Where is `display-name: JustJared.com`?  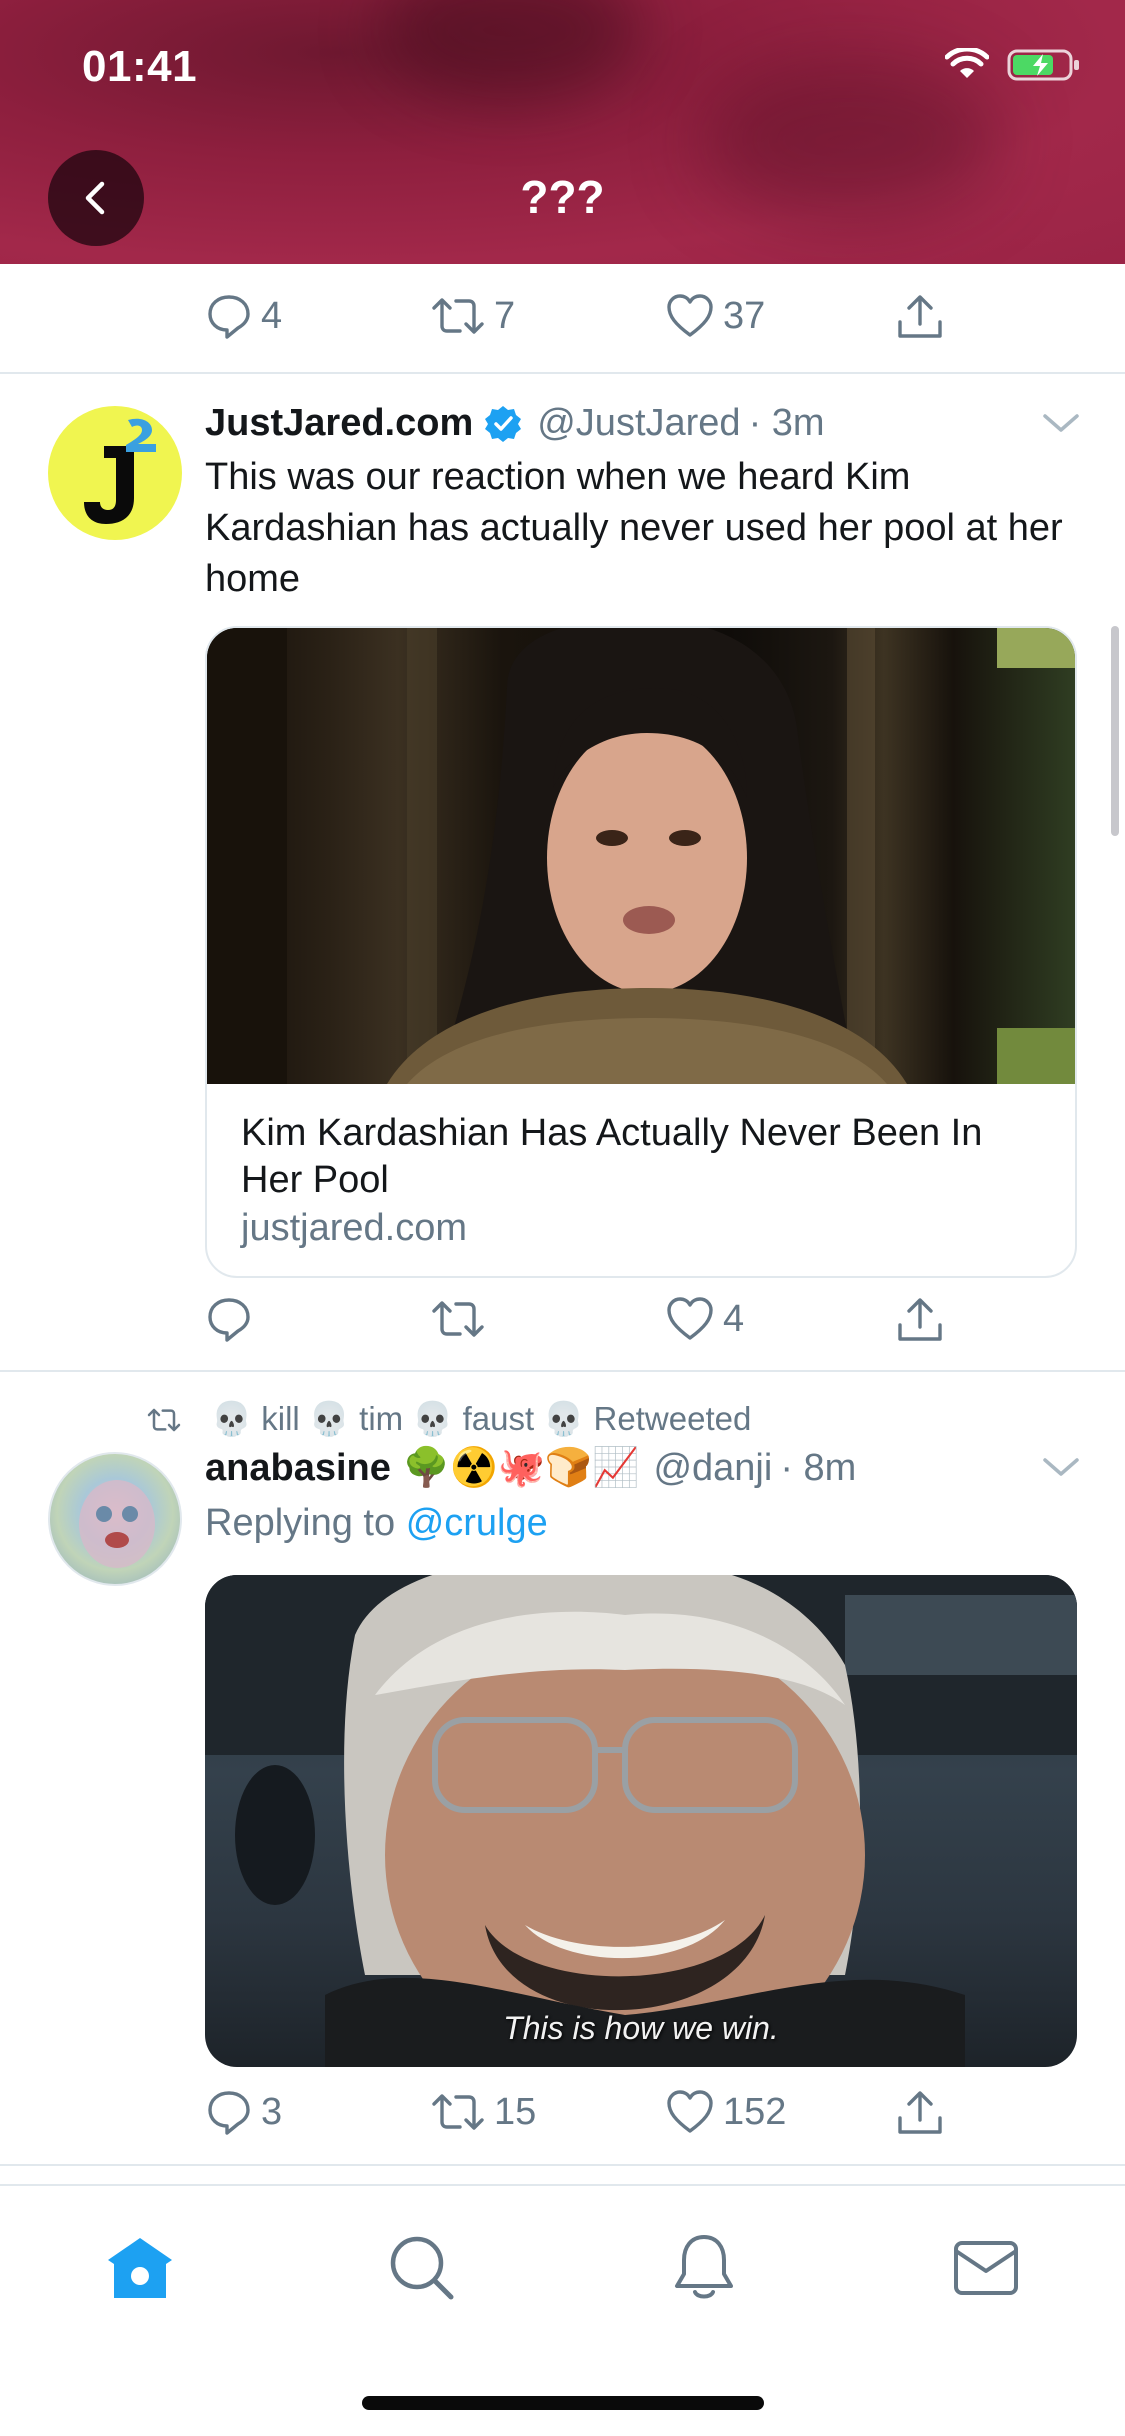 display-name: JustJared.com is located at coordinates (339, 423).